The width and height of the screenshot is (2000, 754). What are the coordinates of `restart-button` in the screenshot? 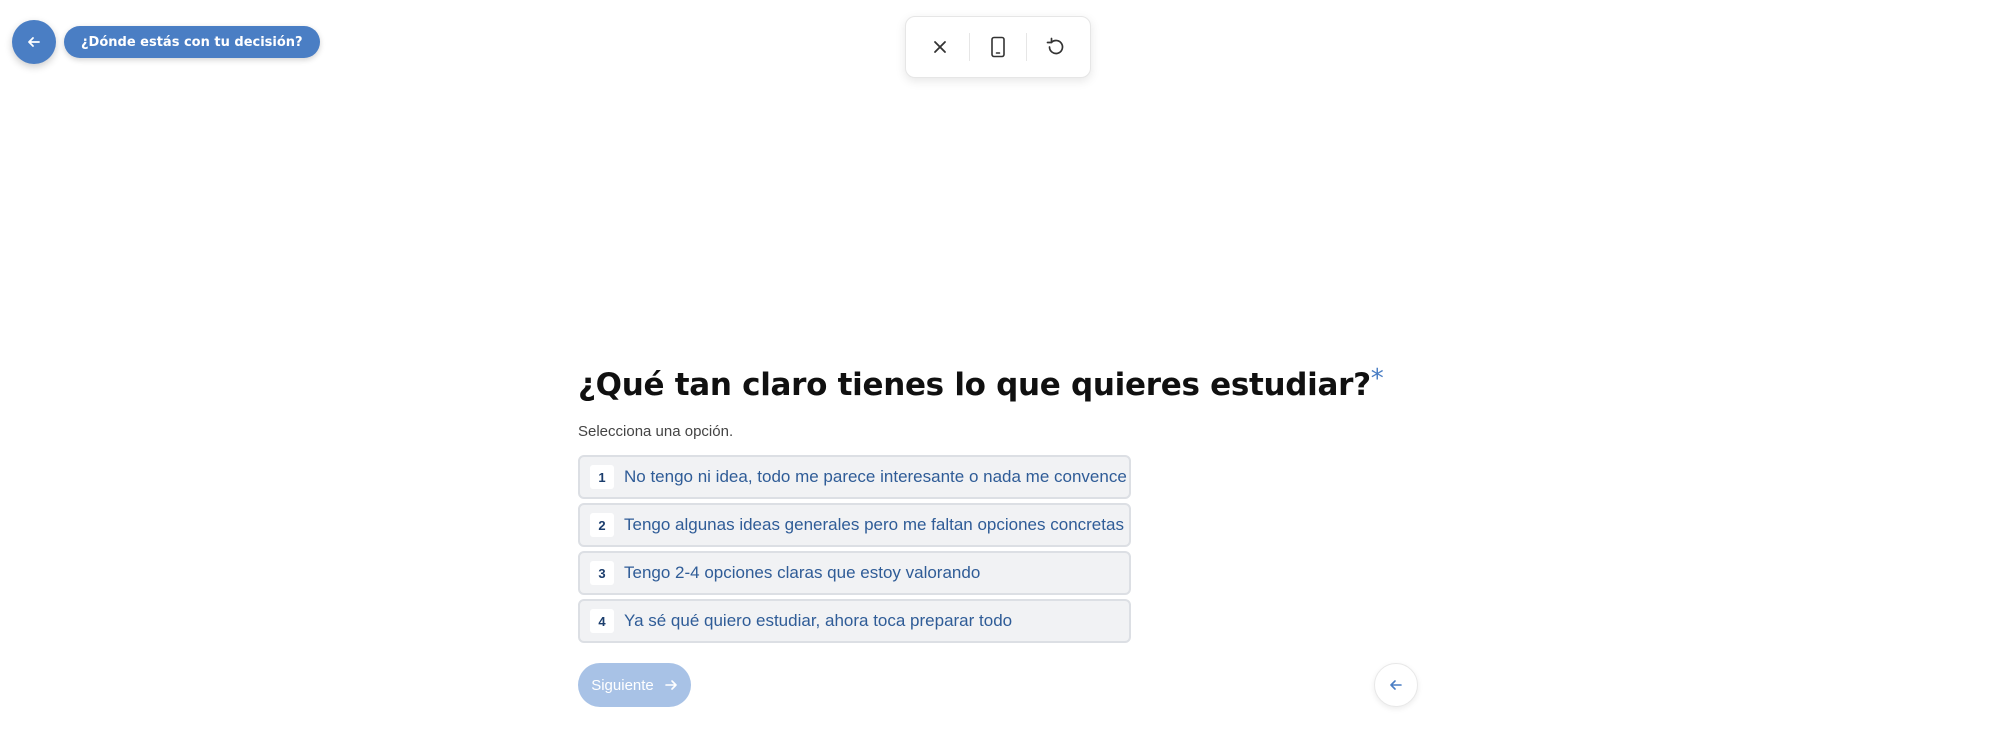 It's located at (1056, 47).